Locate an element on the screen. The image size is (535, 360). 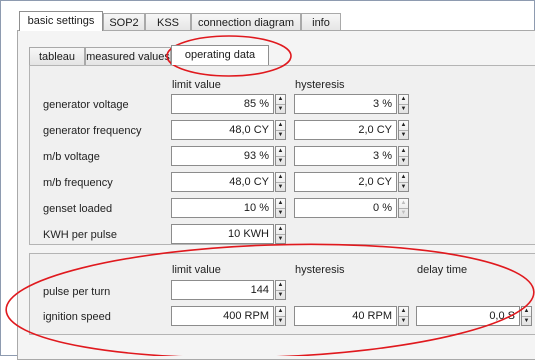
mb-frequency-limit-spinner: ▲ ▼ is located at coordinates (280, 182).